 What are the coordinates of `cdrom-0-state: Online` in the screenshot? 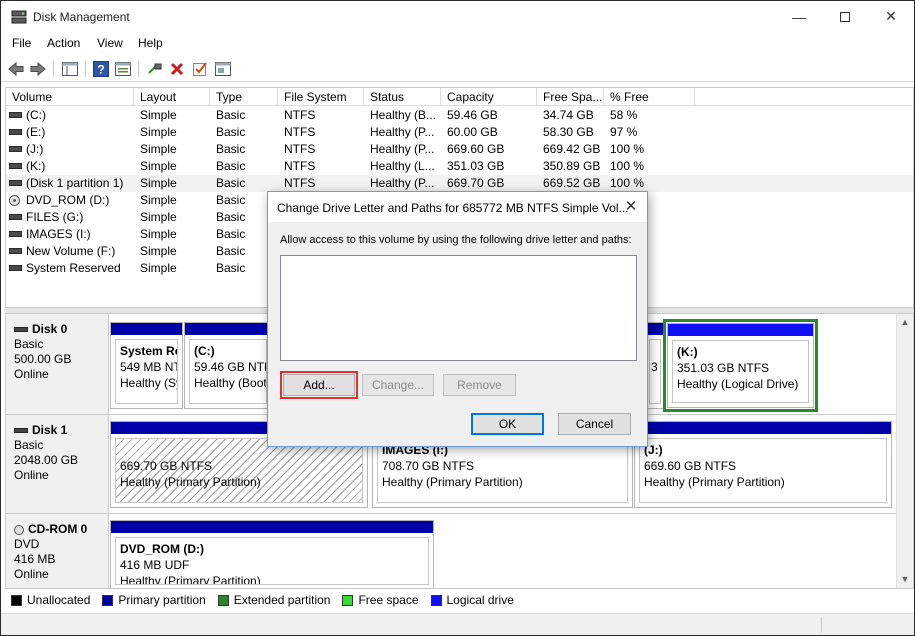 It's located at (31, 574).